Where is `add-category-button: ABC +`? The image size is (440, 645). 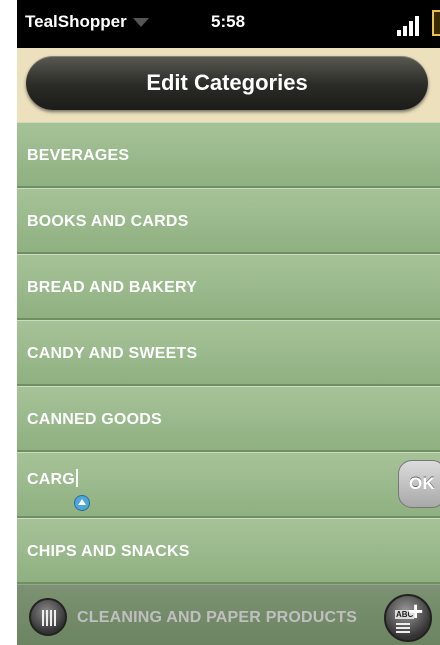
add-category-button: ABC + is located at coordinates (408, 618).